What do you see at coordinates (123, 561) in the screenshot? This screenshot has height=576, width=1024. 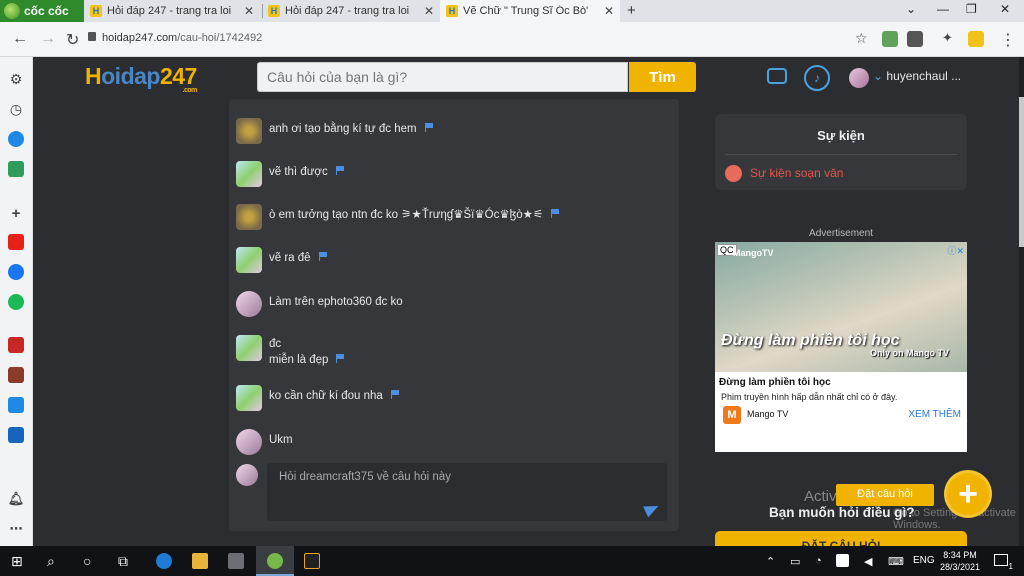 I see `task-view-icon: ⧉` at bounding box center [123, 561].